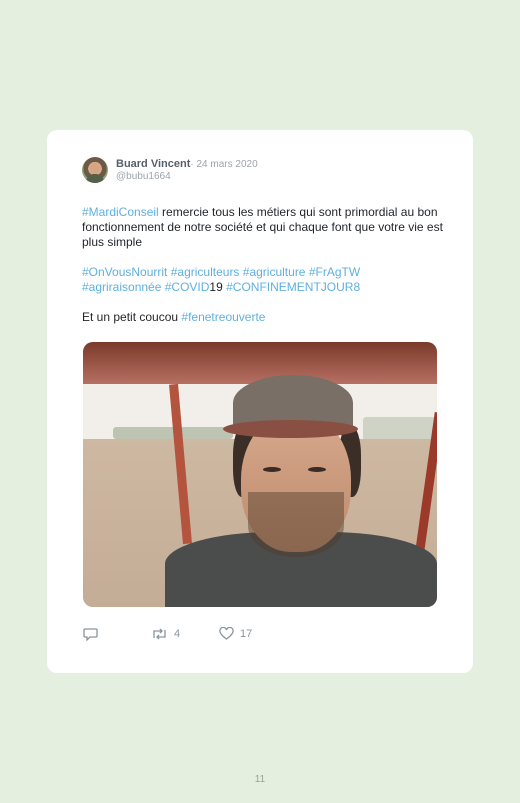 Image resolution: width=520 pixels, height=803 pixels. What do you see at coordinates (187, 287) in the screenshot?
I see `hashtag-covid: #COVID` at bounding box center [187, 287].